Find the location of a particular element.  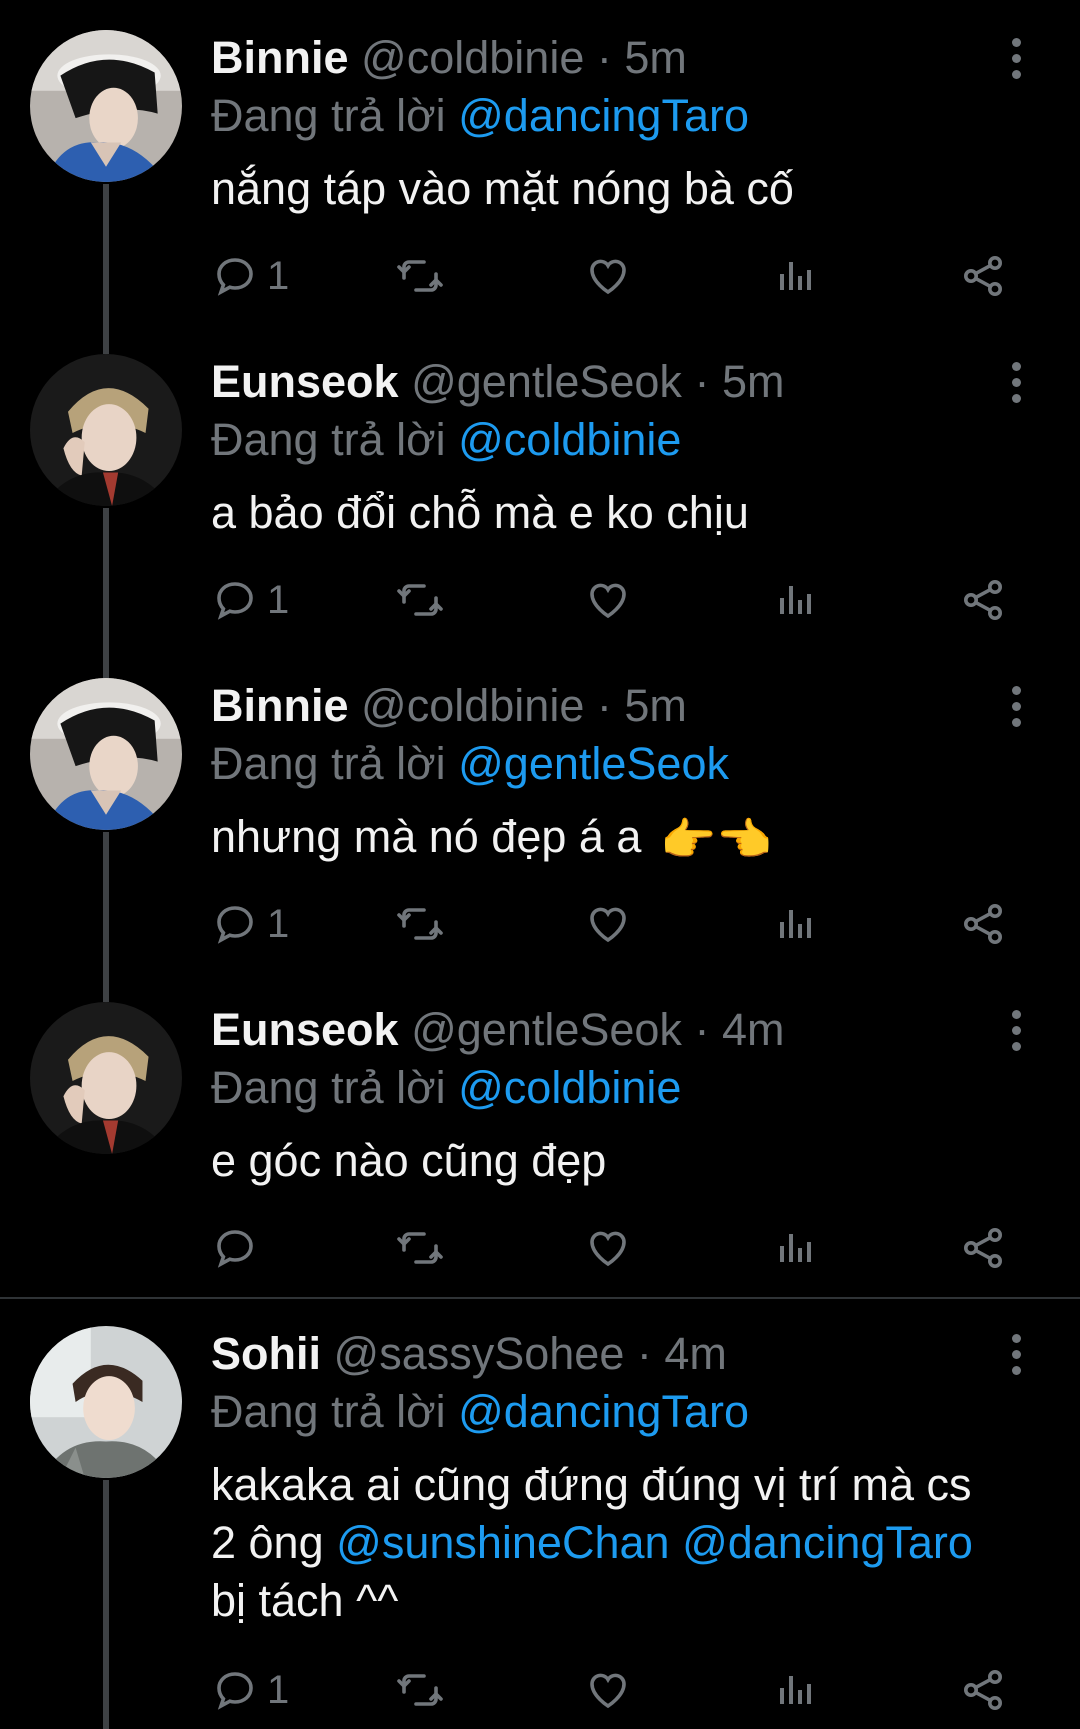

tweet-text: a bảo đổi chỗ mà e ko chịu is located at coordinates (480, 512).